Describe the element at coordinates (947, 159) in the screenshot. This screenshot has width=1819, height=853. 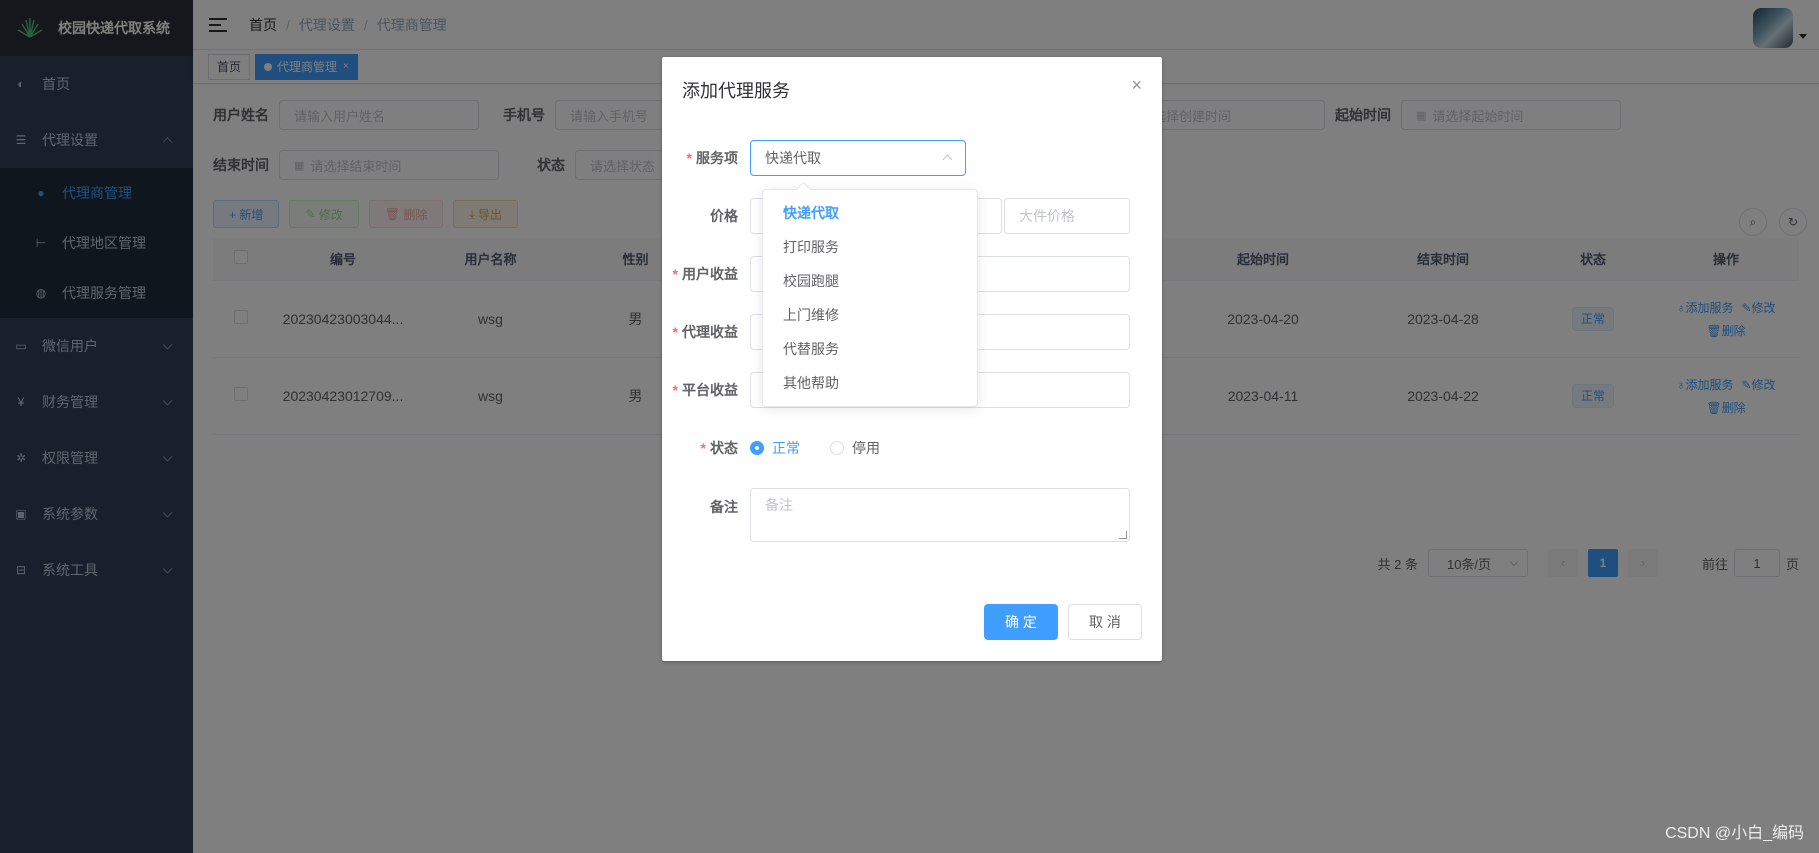
I see `chevron-up-icon` at that location.